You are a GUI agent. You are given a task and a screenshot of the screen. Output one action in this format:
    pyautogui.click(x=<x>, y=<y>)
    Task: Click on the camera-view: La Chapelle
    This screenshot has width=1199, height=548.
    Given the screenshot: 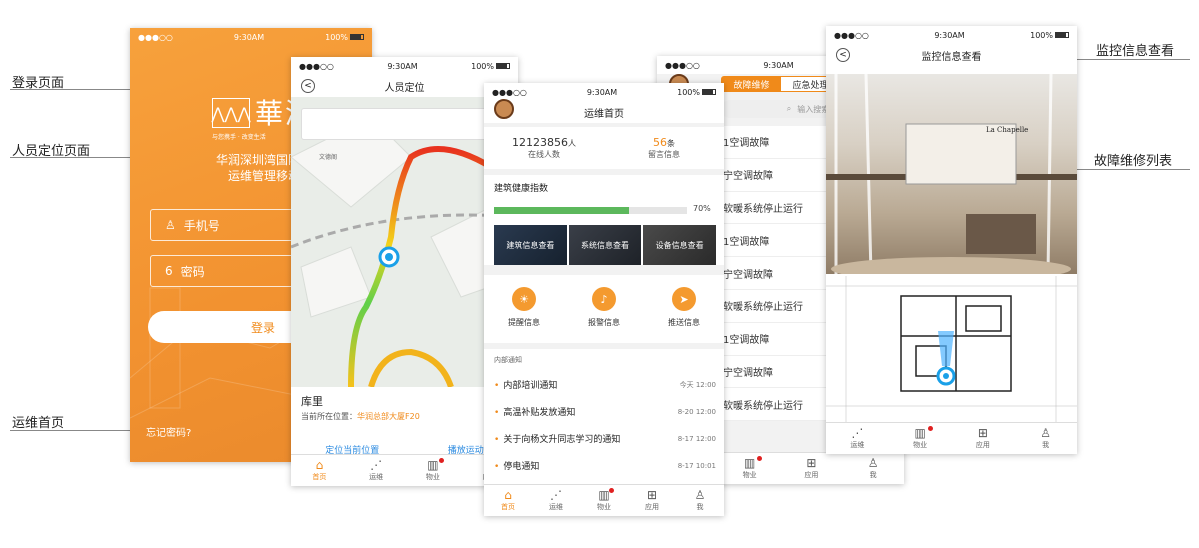 What is the action you would take?
    pyautogui.click(x=951, y=174)
    